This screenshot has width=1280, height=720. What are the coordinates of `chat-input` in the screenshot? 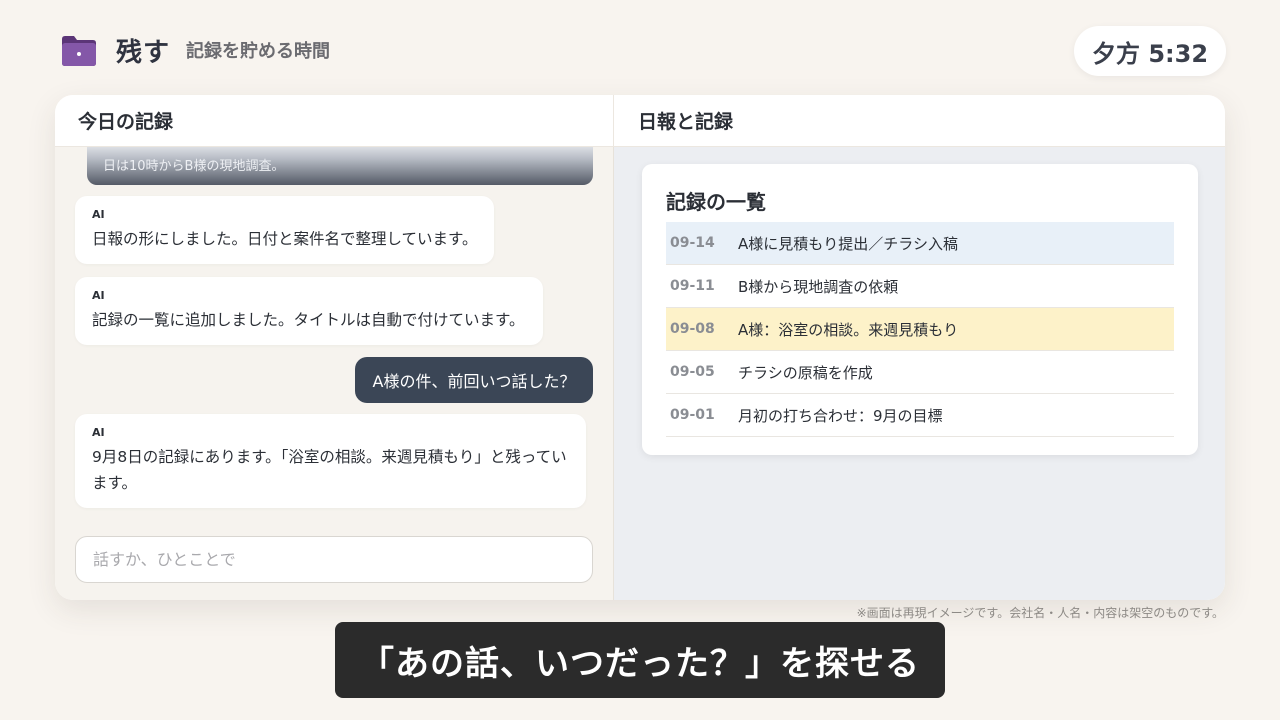 It's located at (334, 559).